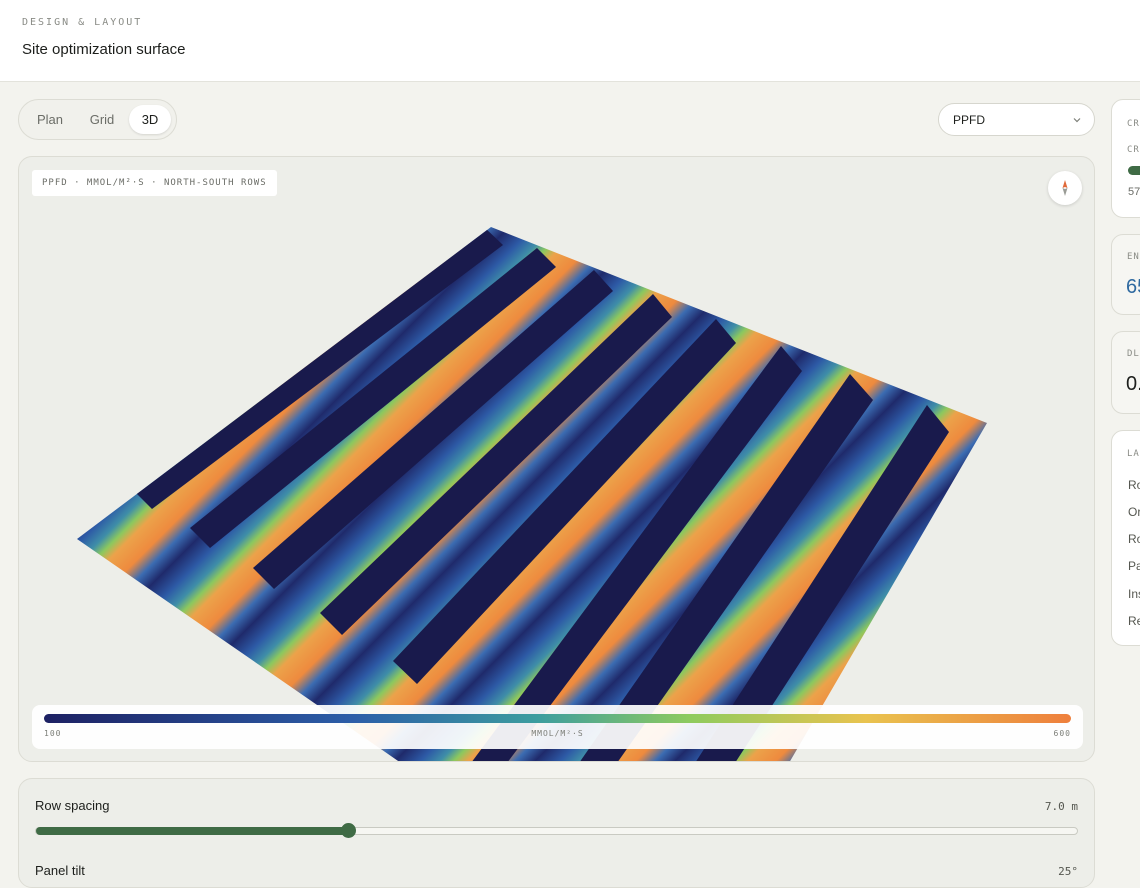 The height and width of the screenshot is (888, 1140). I want to click on dli-card: DL 0., so click(1125, 372).